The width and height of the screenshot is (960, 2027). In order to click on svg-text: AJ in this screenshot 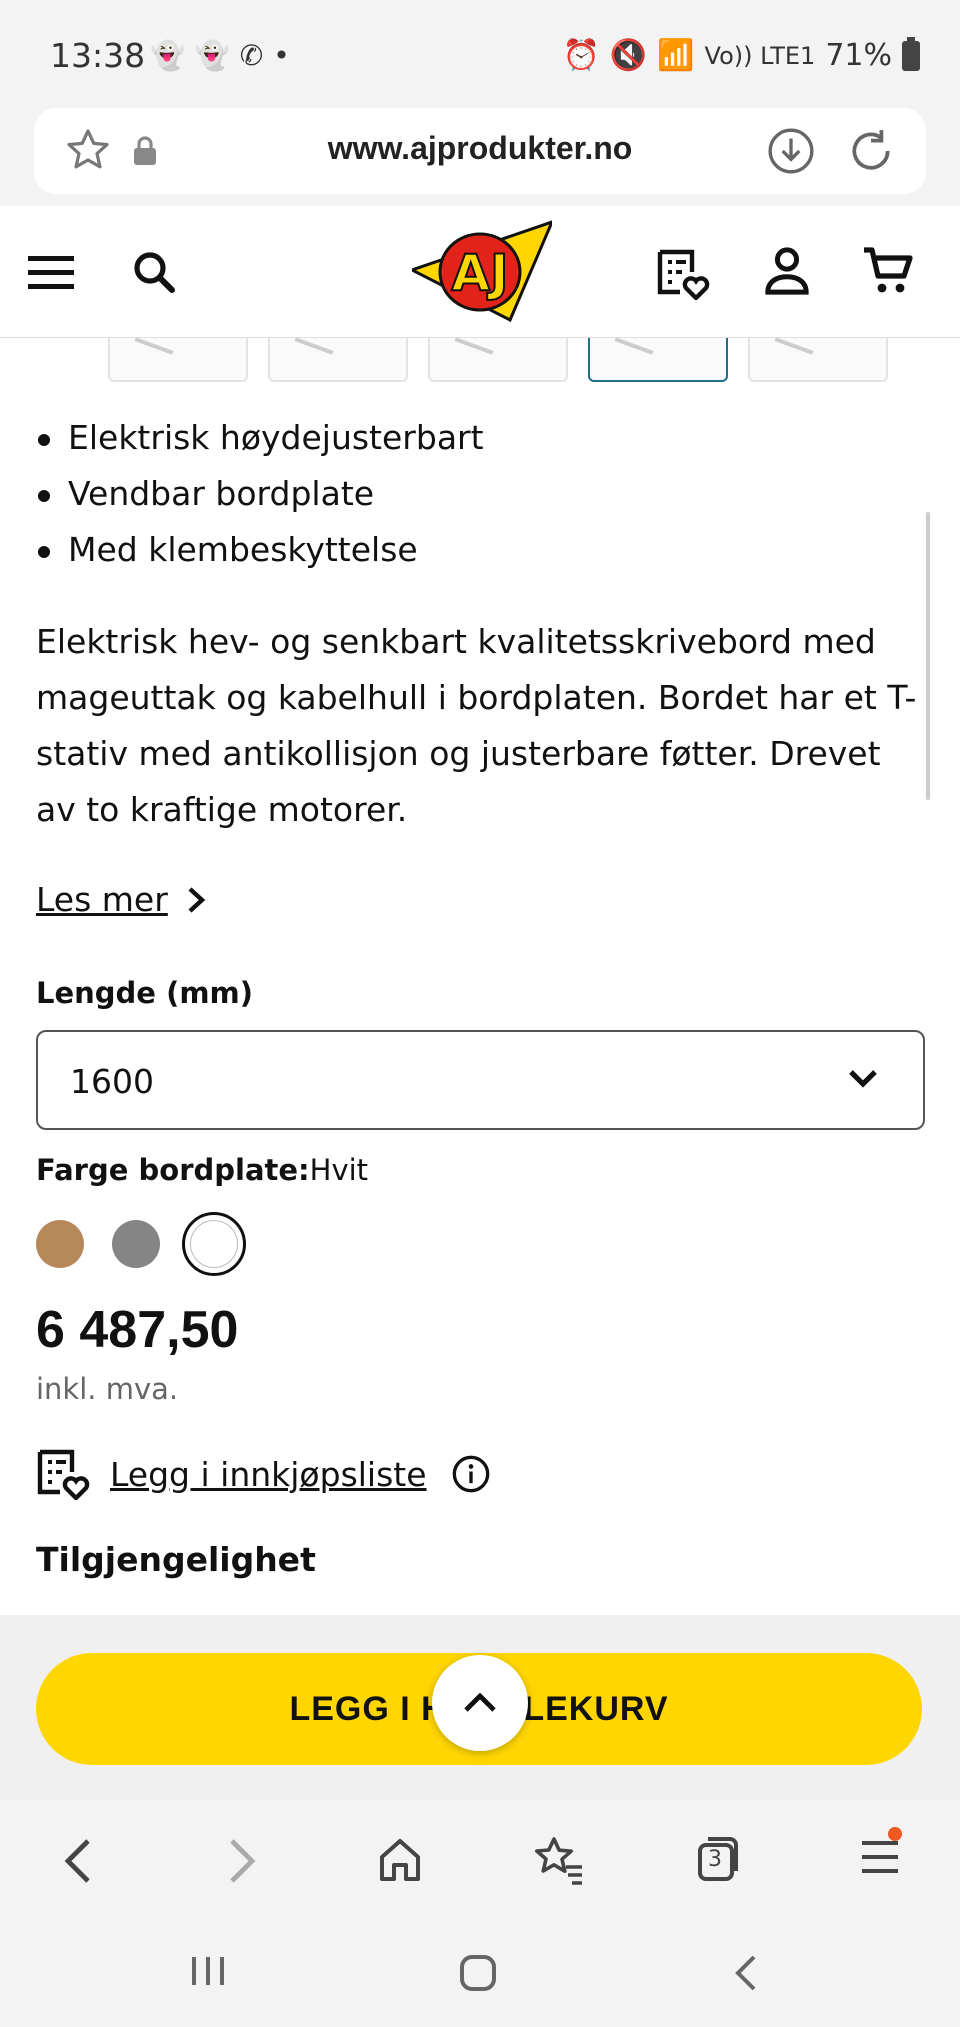, I will do `click(479, 273)`.